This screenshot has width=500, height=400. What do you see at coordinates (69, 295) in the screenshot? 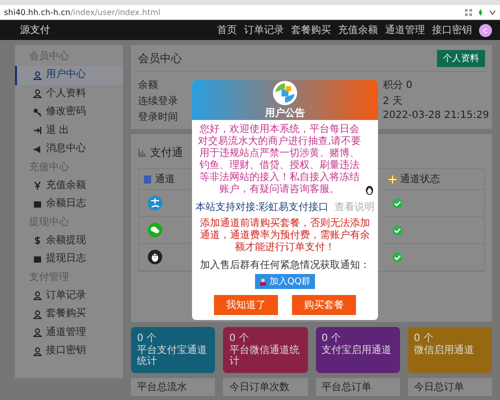
I see `sidebar-item: 订单记录` at bounding box center [69, 295].